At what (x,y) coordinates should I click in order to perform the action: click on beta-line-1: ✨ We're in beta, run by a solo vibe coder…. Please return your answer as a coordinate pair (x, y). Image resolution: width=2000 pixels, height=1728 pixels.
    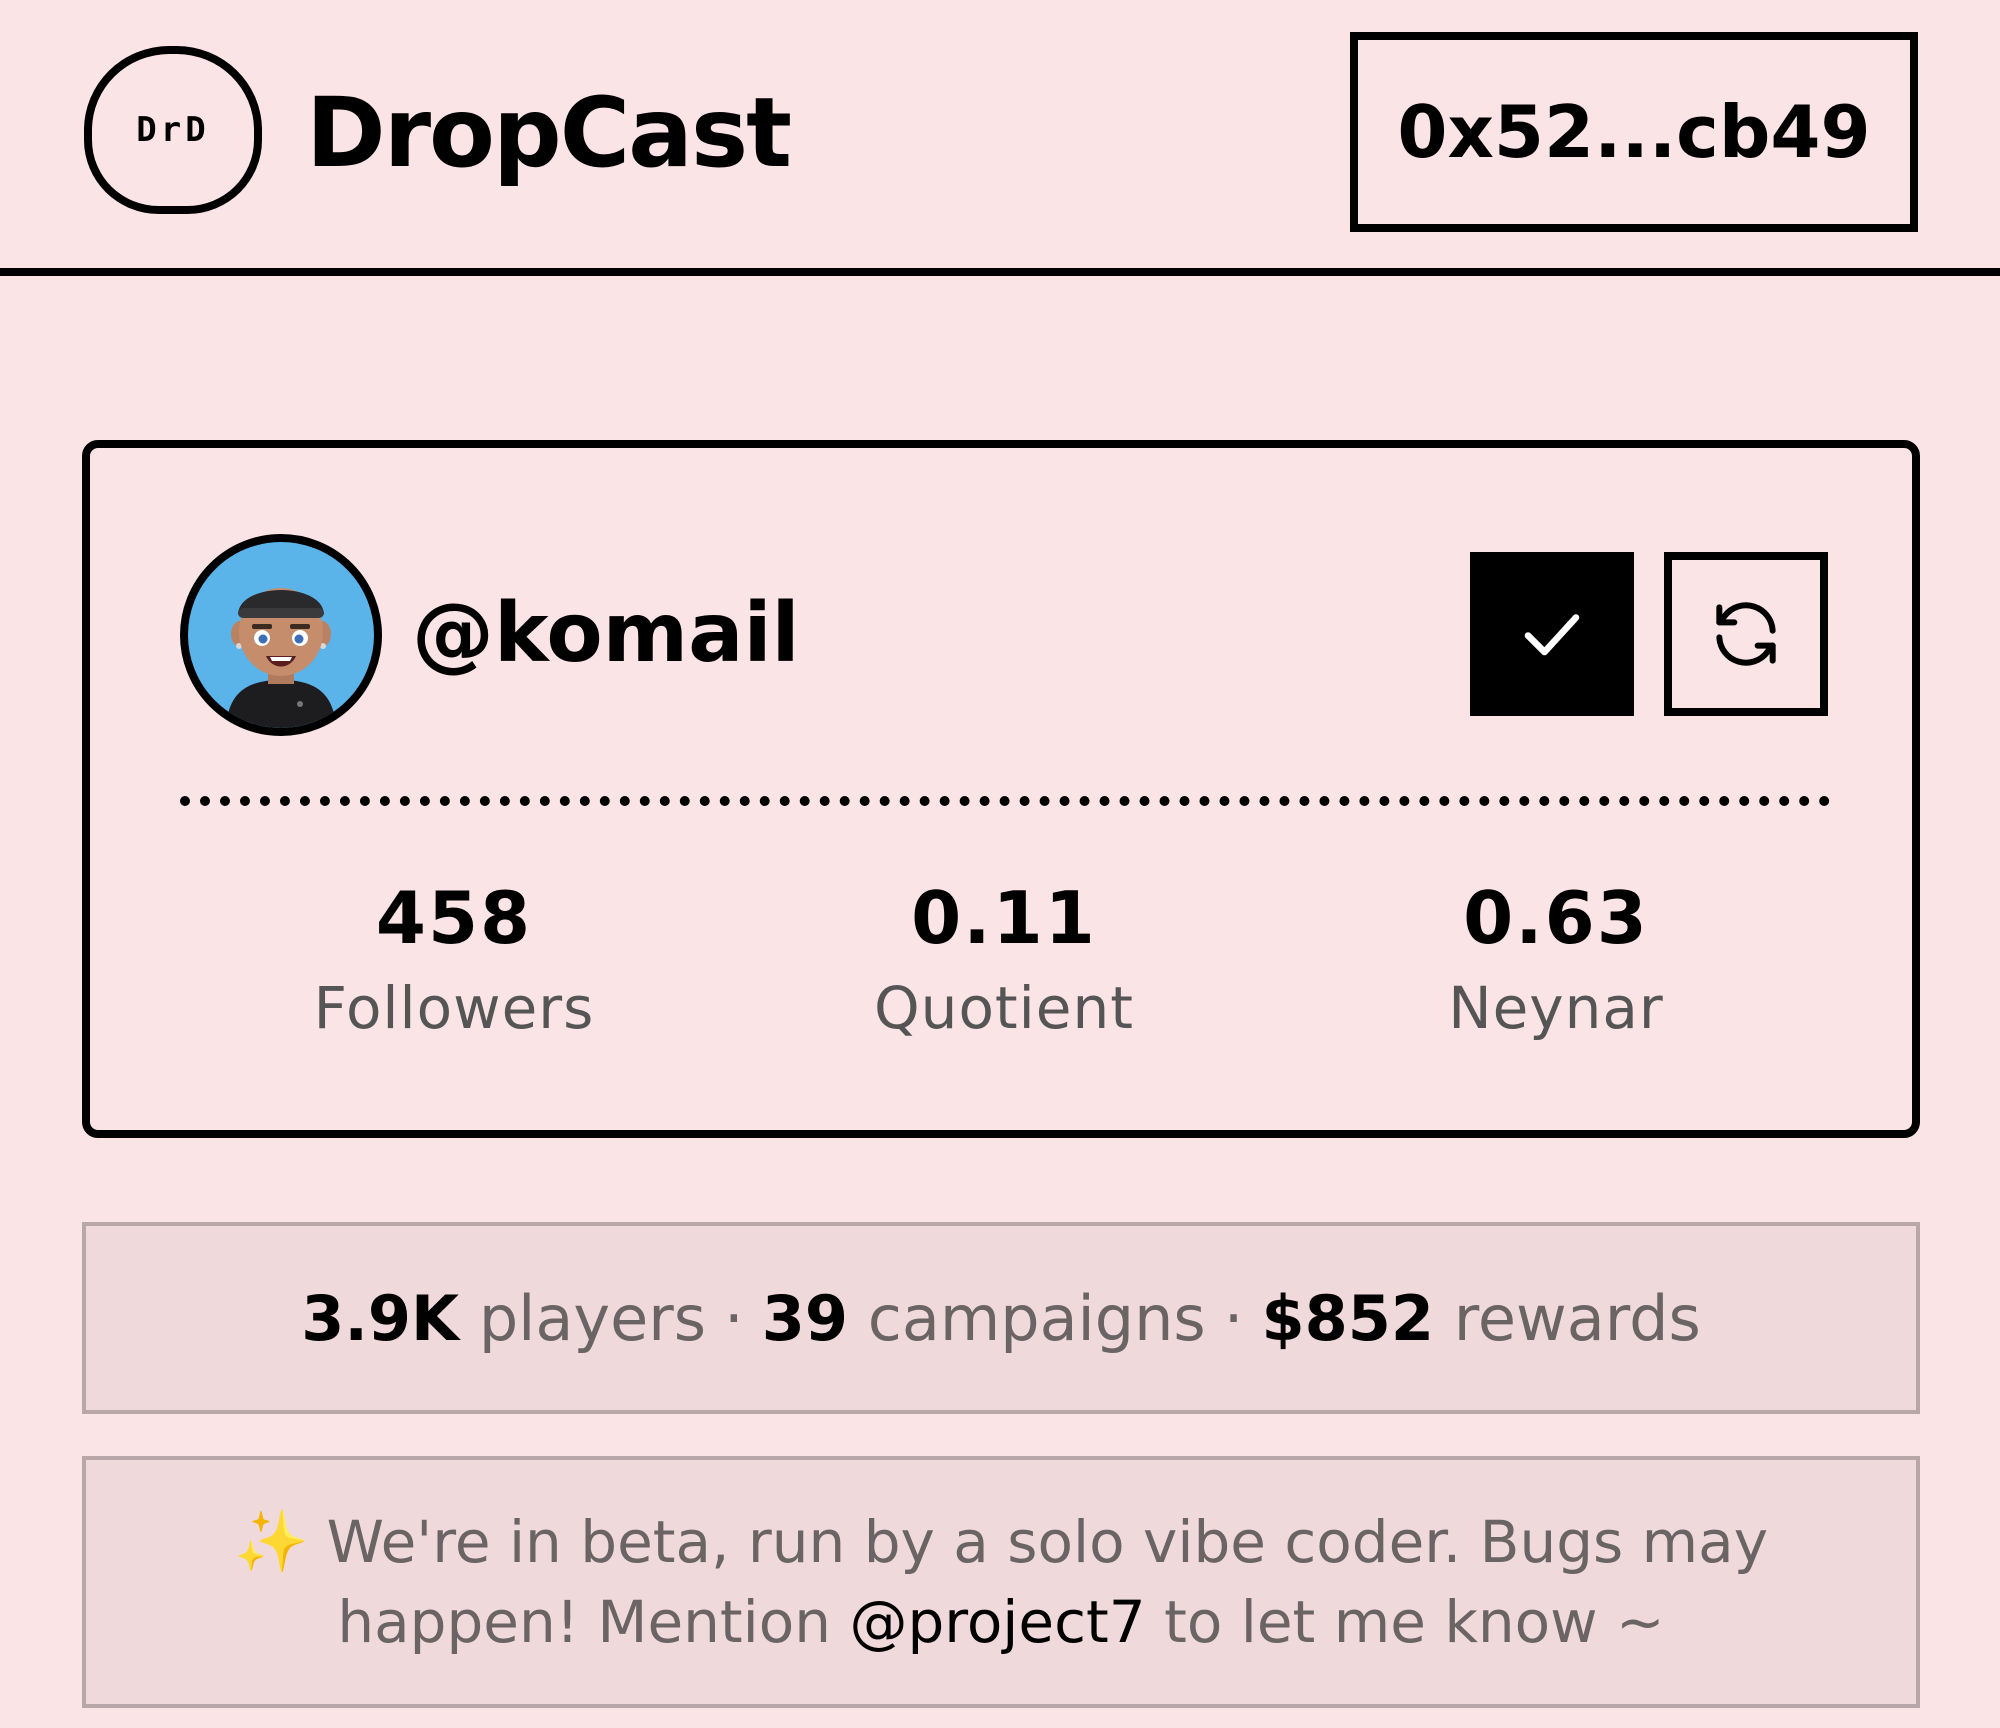
    Looking at the image, I should click on (1001, 1542).